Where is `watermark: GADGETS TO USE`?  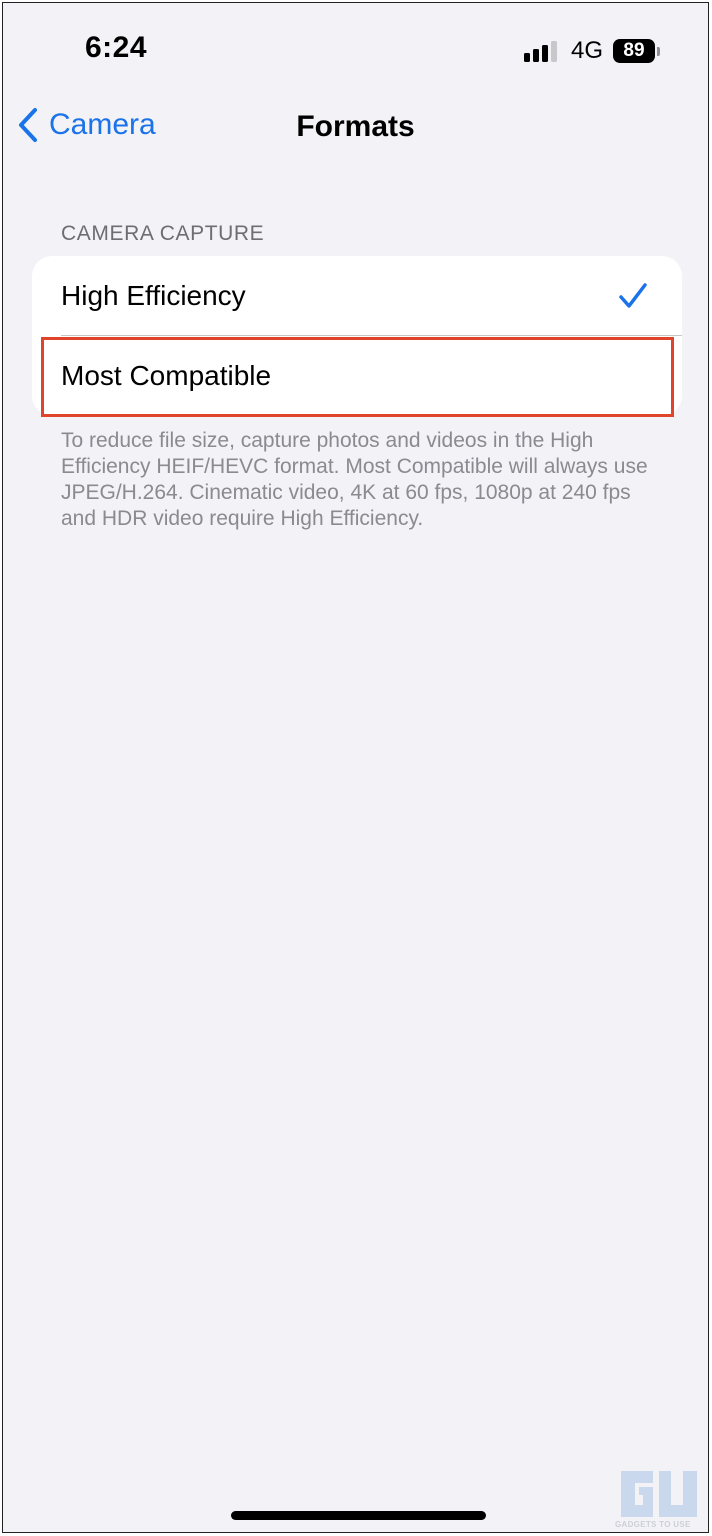
watermark: GADGETS TO USE is located at coordinates (659, 1498).